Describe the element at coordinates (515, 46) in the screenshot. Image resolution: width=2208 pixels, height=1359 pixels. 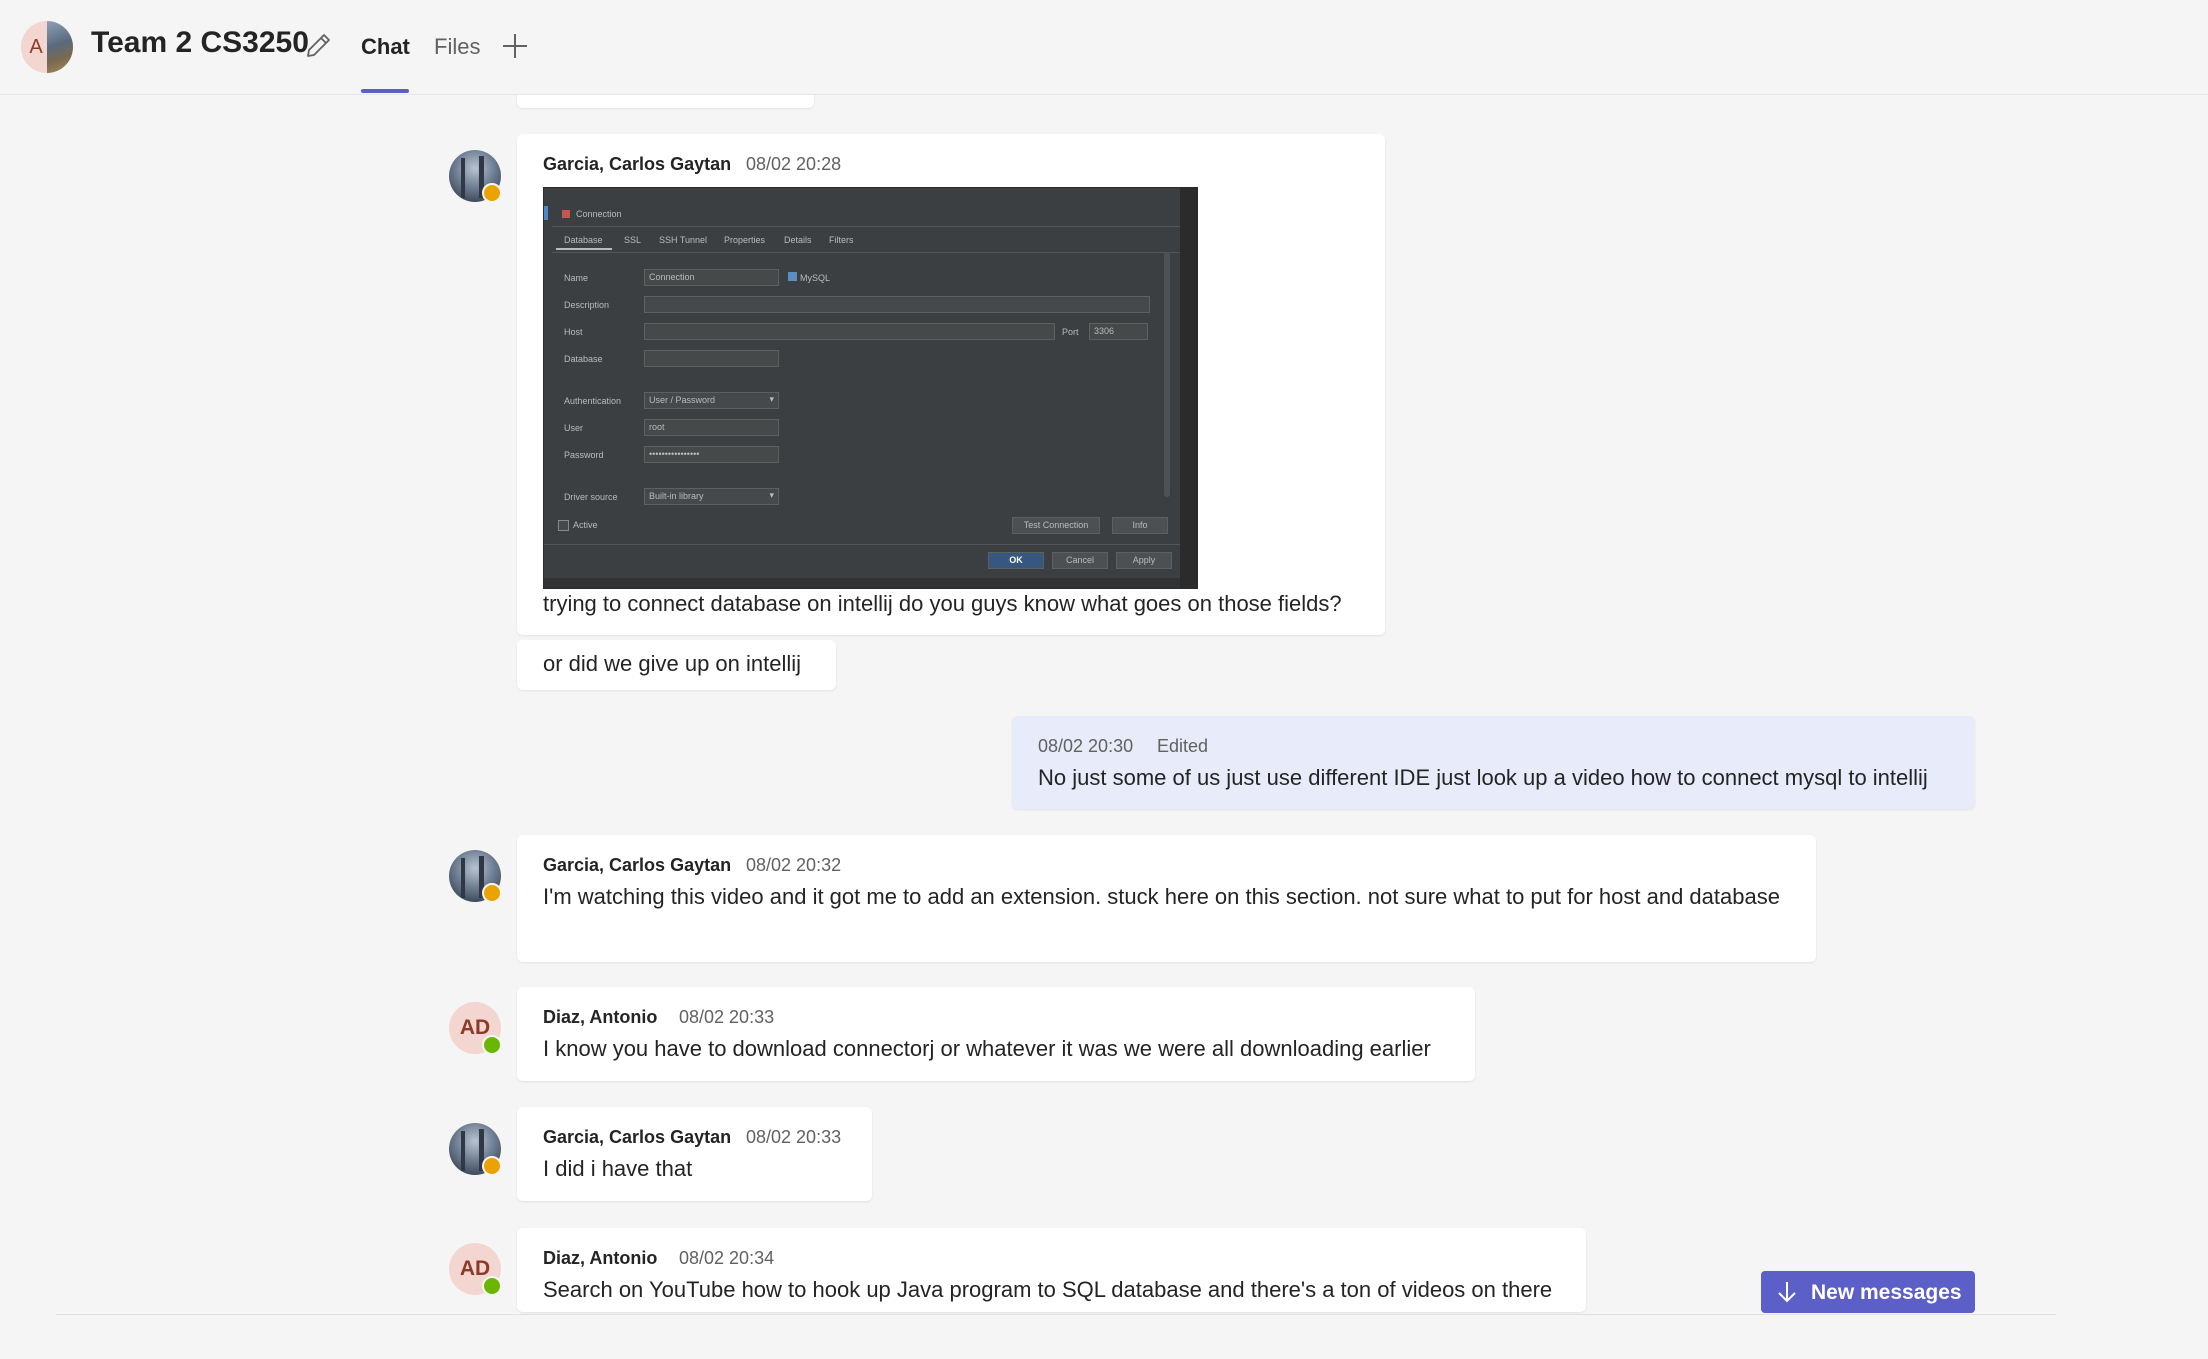
I see `add-tab-icon` at that location.